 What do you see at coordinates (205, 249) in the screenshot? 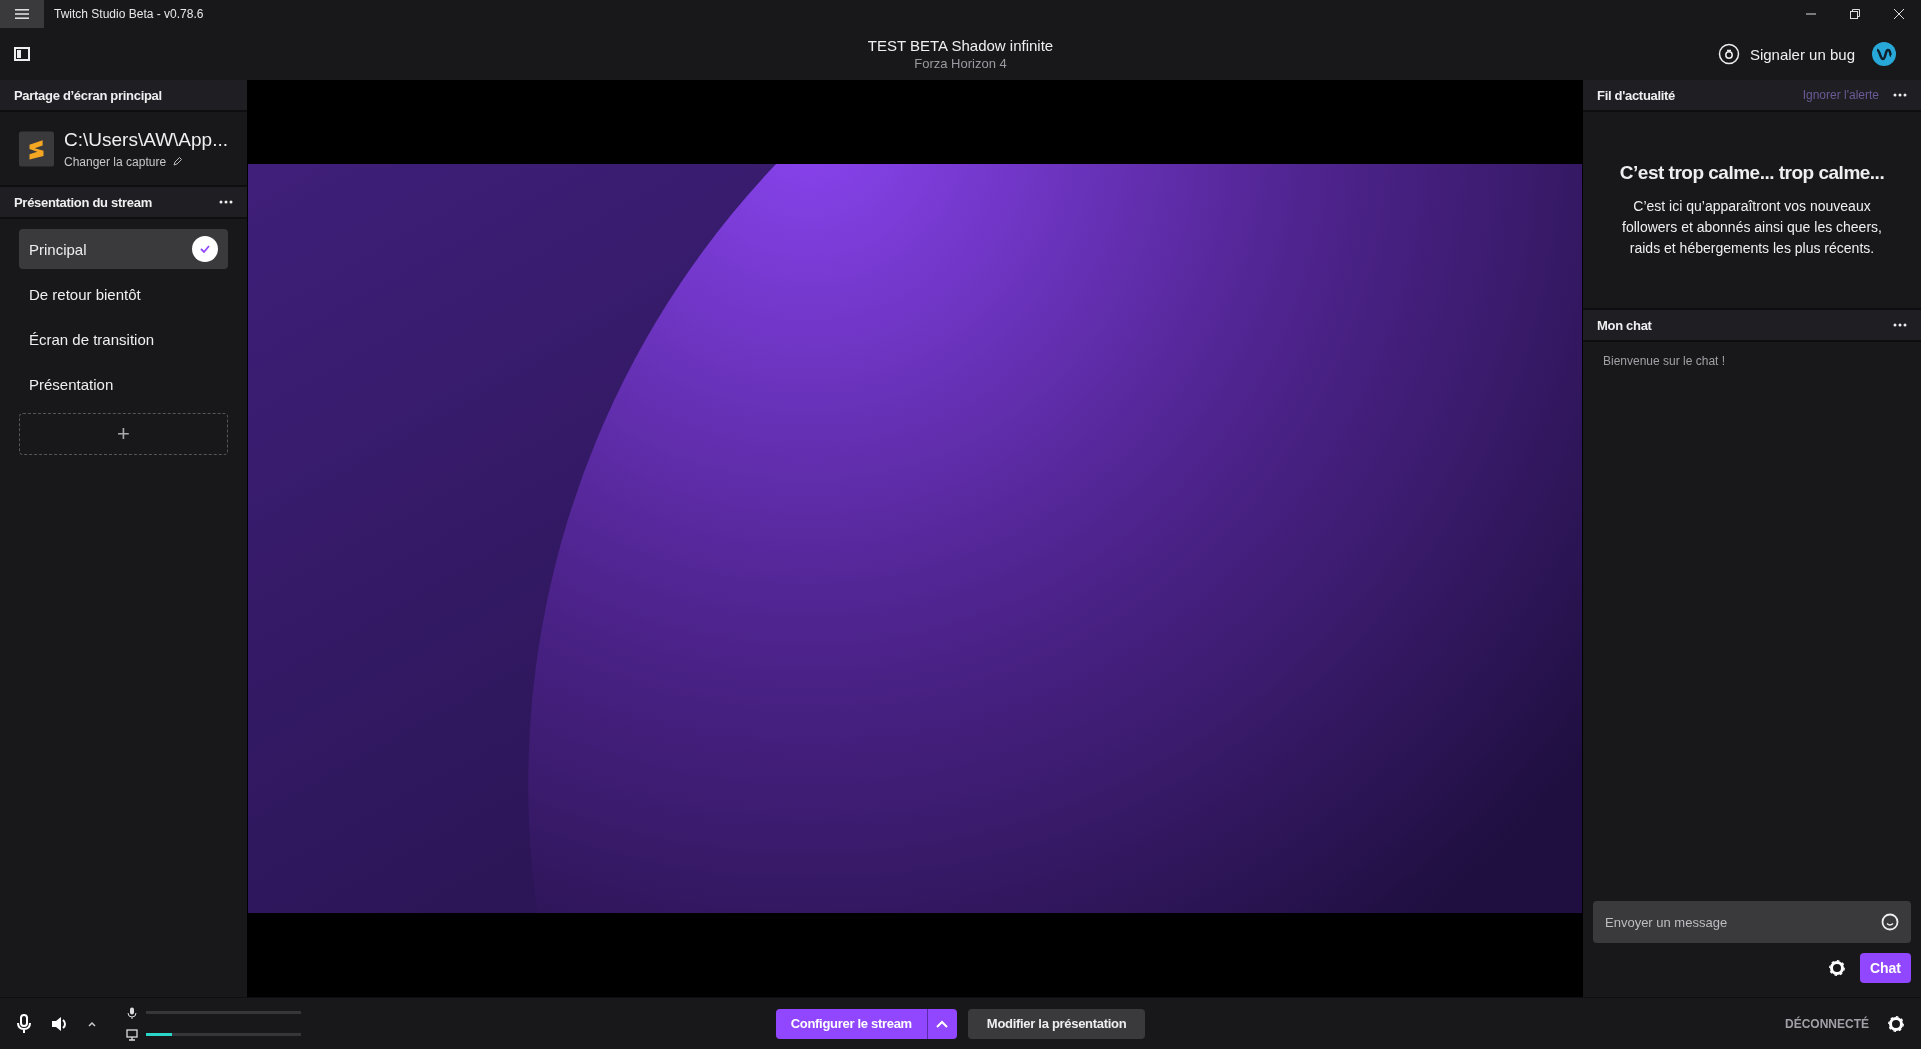
I see `check-icon` at bounding box center [205, 249].